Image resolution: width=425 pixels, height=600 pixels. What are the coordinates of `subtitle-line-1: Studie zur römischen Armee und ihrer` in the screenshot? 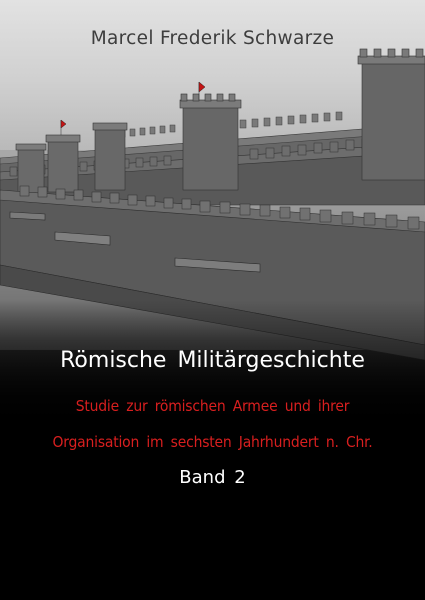 It's located at (212, 406).